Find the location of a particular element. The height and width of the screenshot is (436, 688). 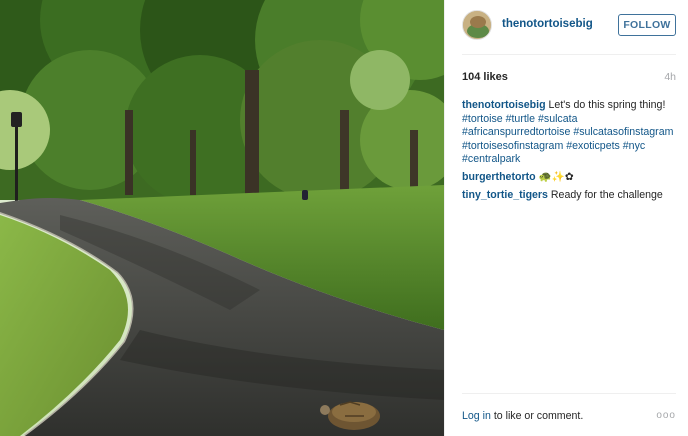

avatar is located at coordinates (477, 25).